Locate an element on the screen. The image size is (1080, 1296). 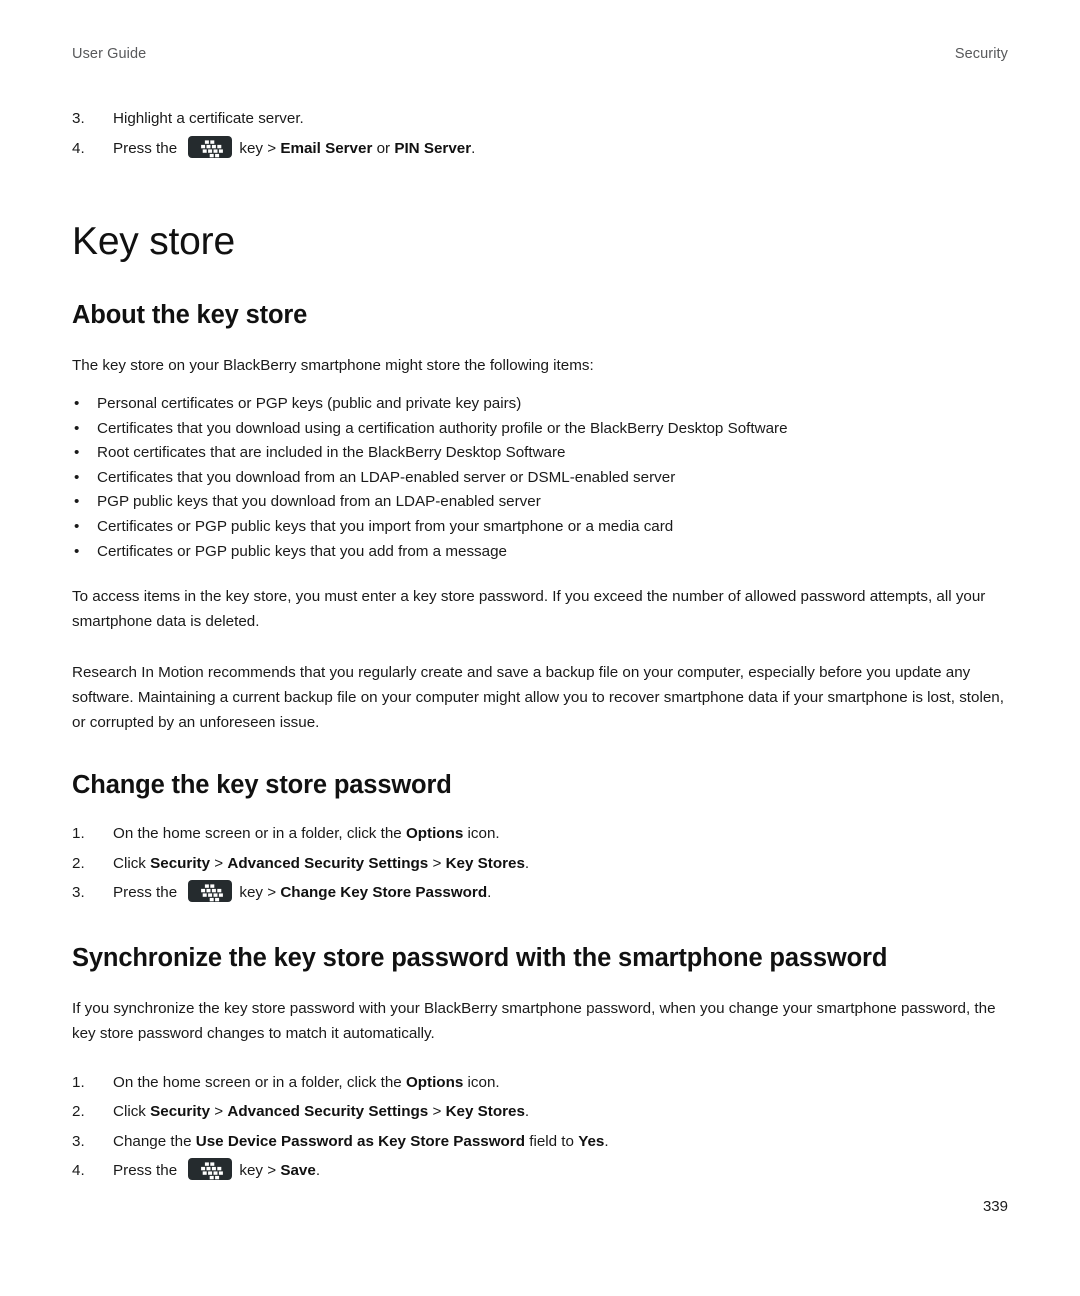
emphasis-text: PIN Server is located at coordinates (433, 148).